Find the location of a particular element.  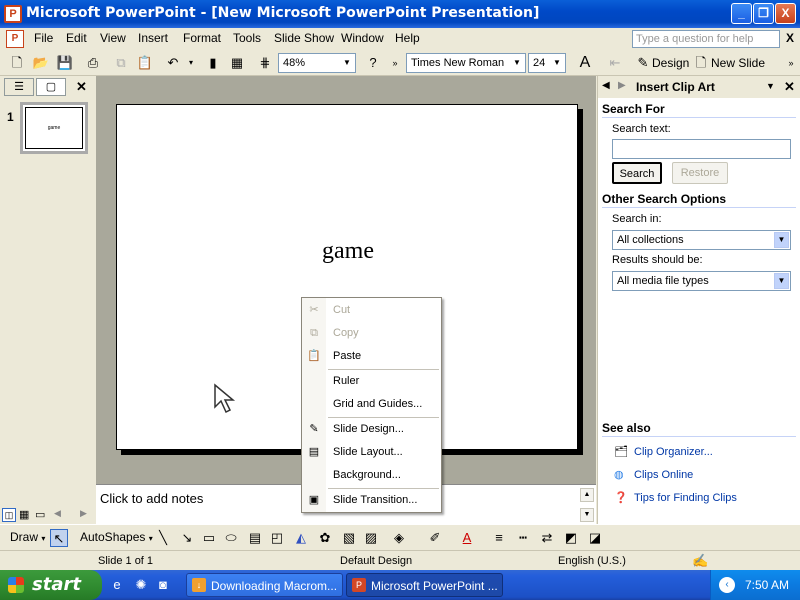

wordart-icon: ◰ is located at coordinates (277, 538).